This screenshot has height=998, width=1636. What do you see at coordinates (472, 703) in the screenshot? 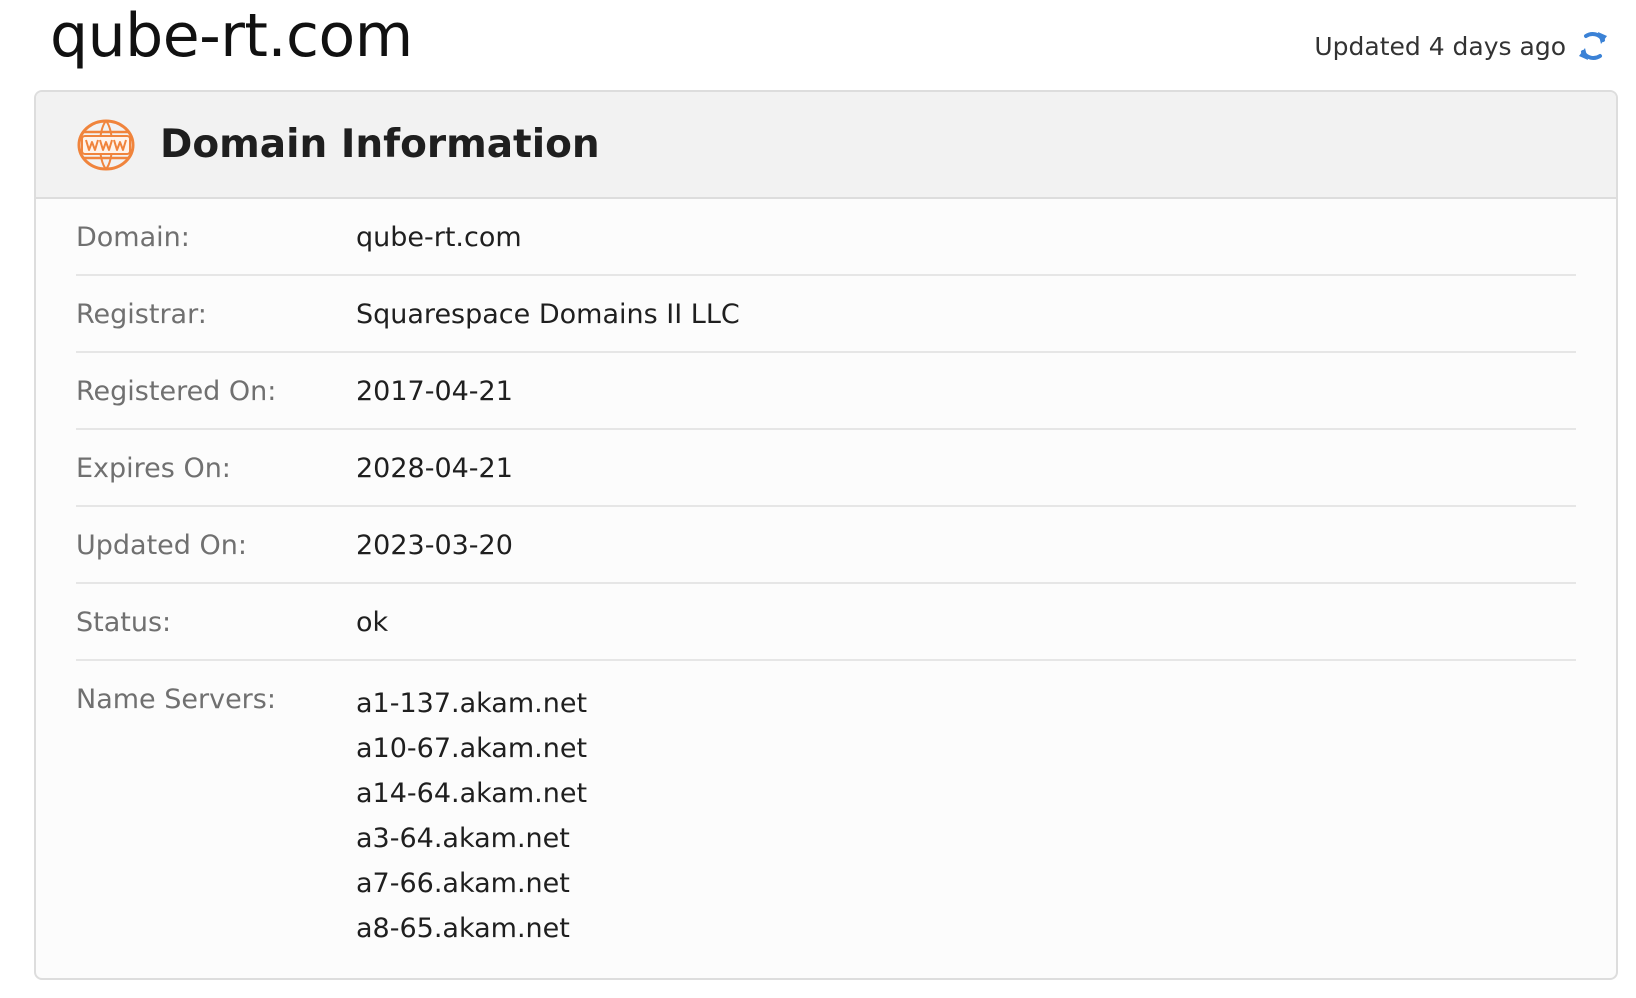
I see `name-server-item: a1-137.akam.net` at bounding box center [472, 703].